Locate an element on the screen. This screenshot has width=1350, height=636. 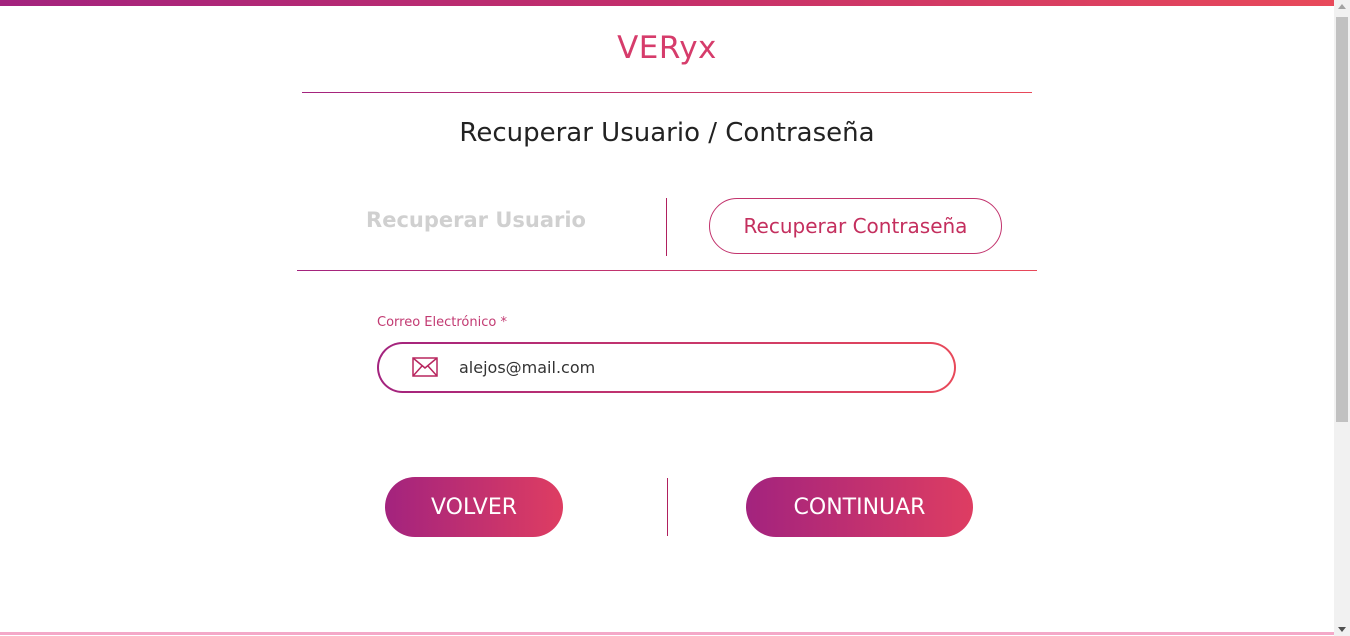
brand-logo: VERyx is located at coordinates (667, 48).